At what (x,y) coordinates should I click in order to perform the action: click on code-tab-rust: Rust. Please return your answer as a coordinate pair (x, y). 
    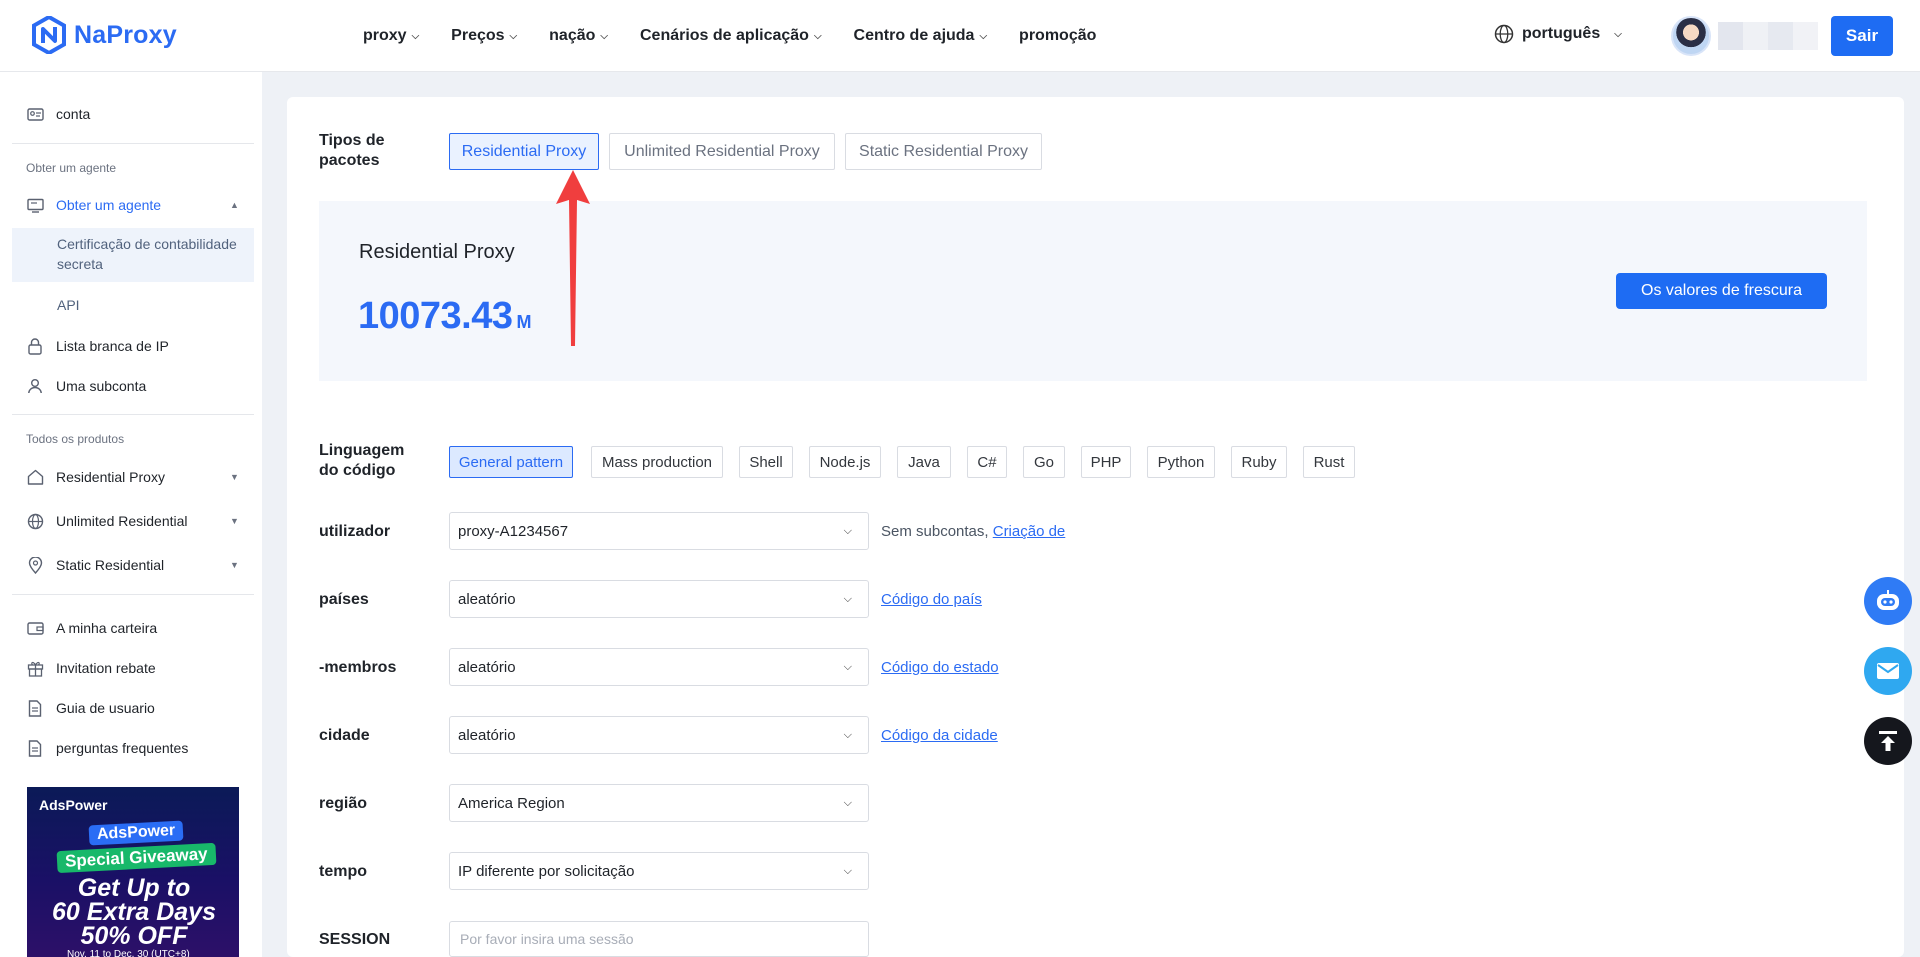
    Looking at the image, I should click on (1329, 462).